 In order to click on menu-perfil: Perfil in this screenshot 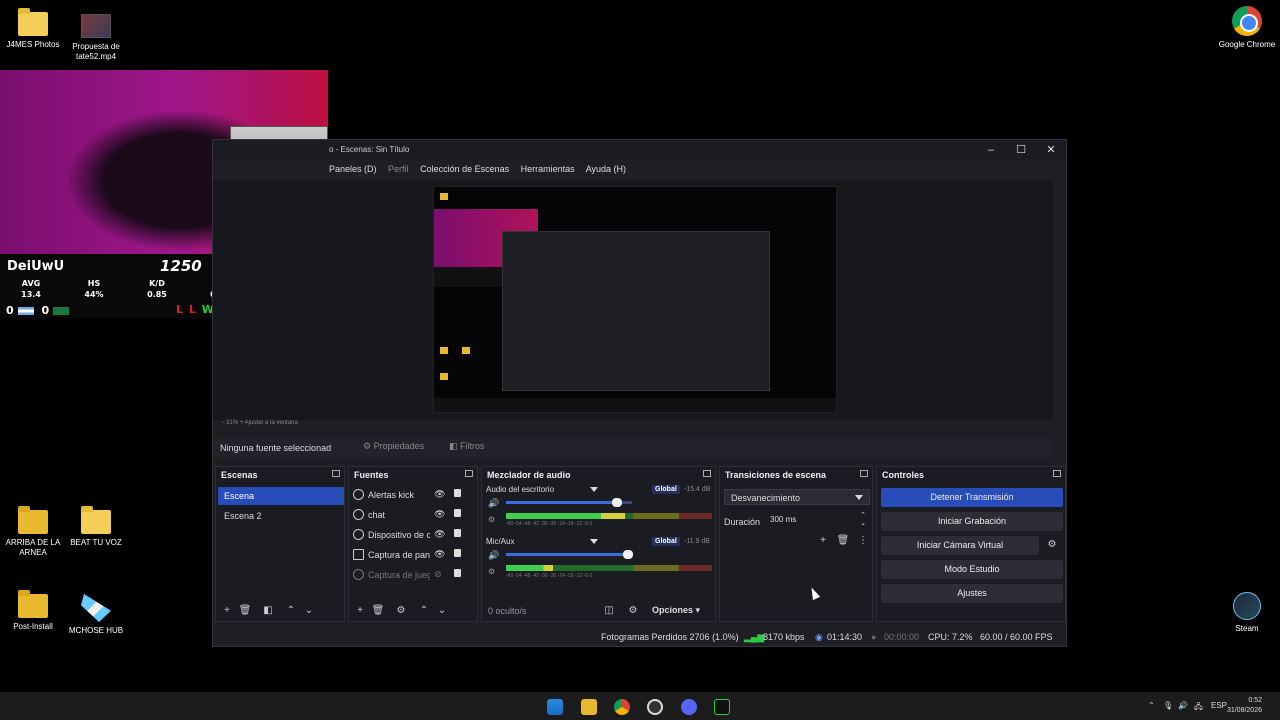, I will do `click(398, 169)`.